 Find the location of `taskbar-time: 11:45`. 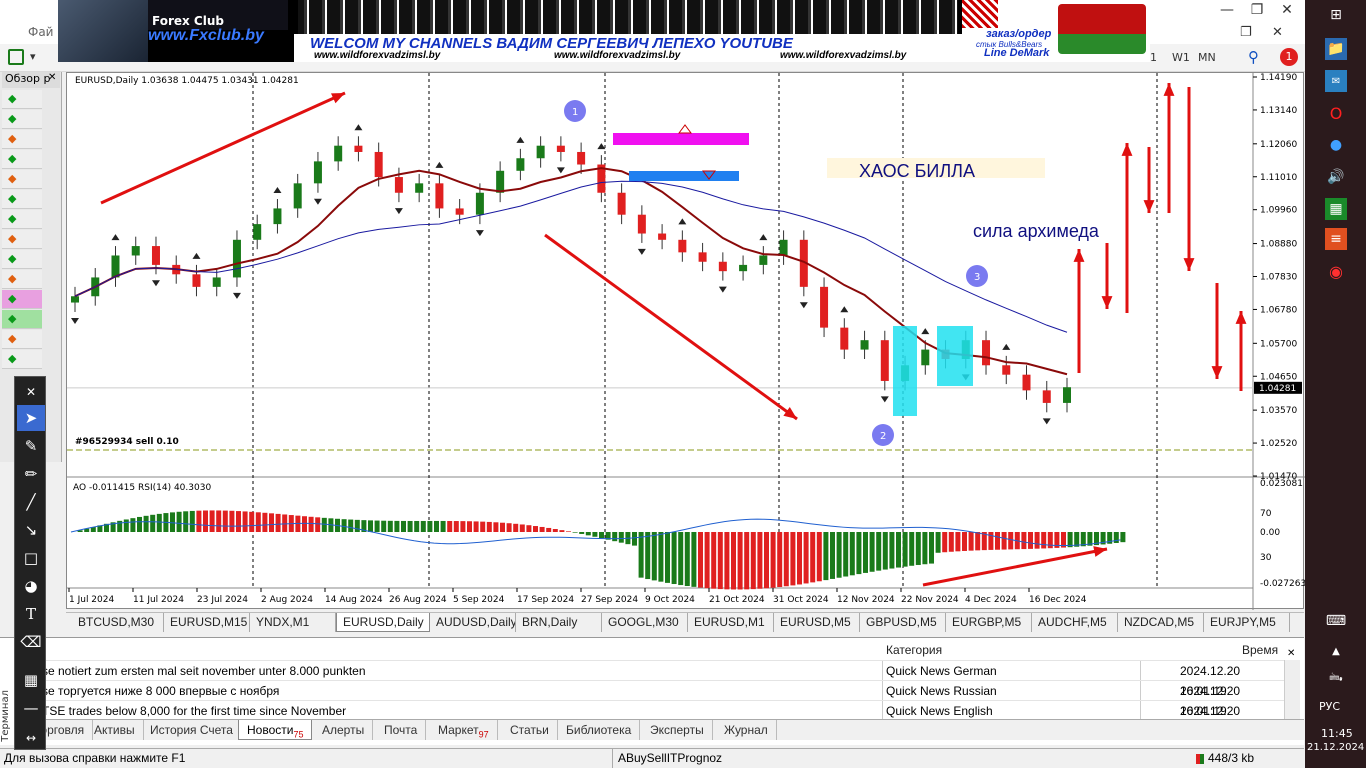

taskbar-time: 11:45 is located at coordinates (1337, 733).